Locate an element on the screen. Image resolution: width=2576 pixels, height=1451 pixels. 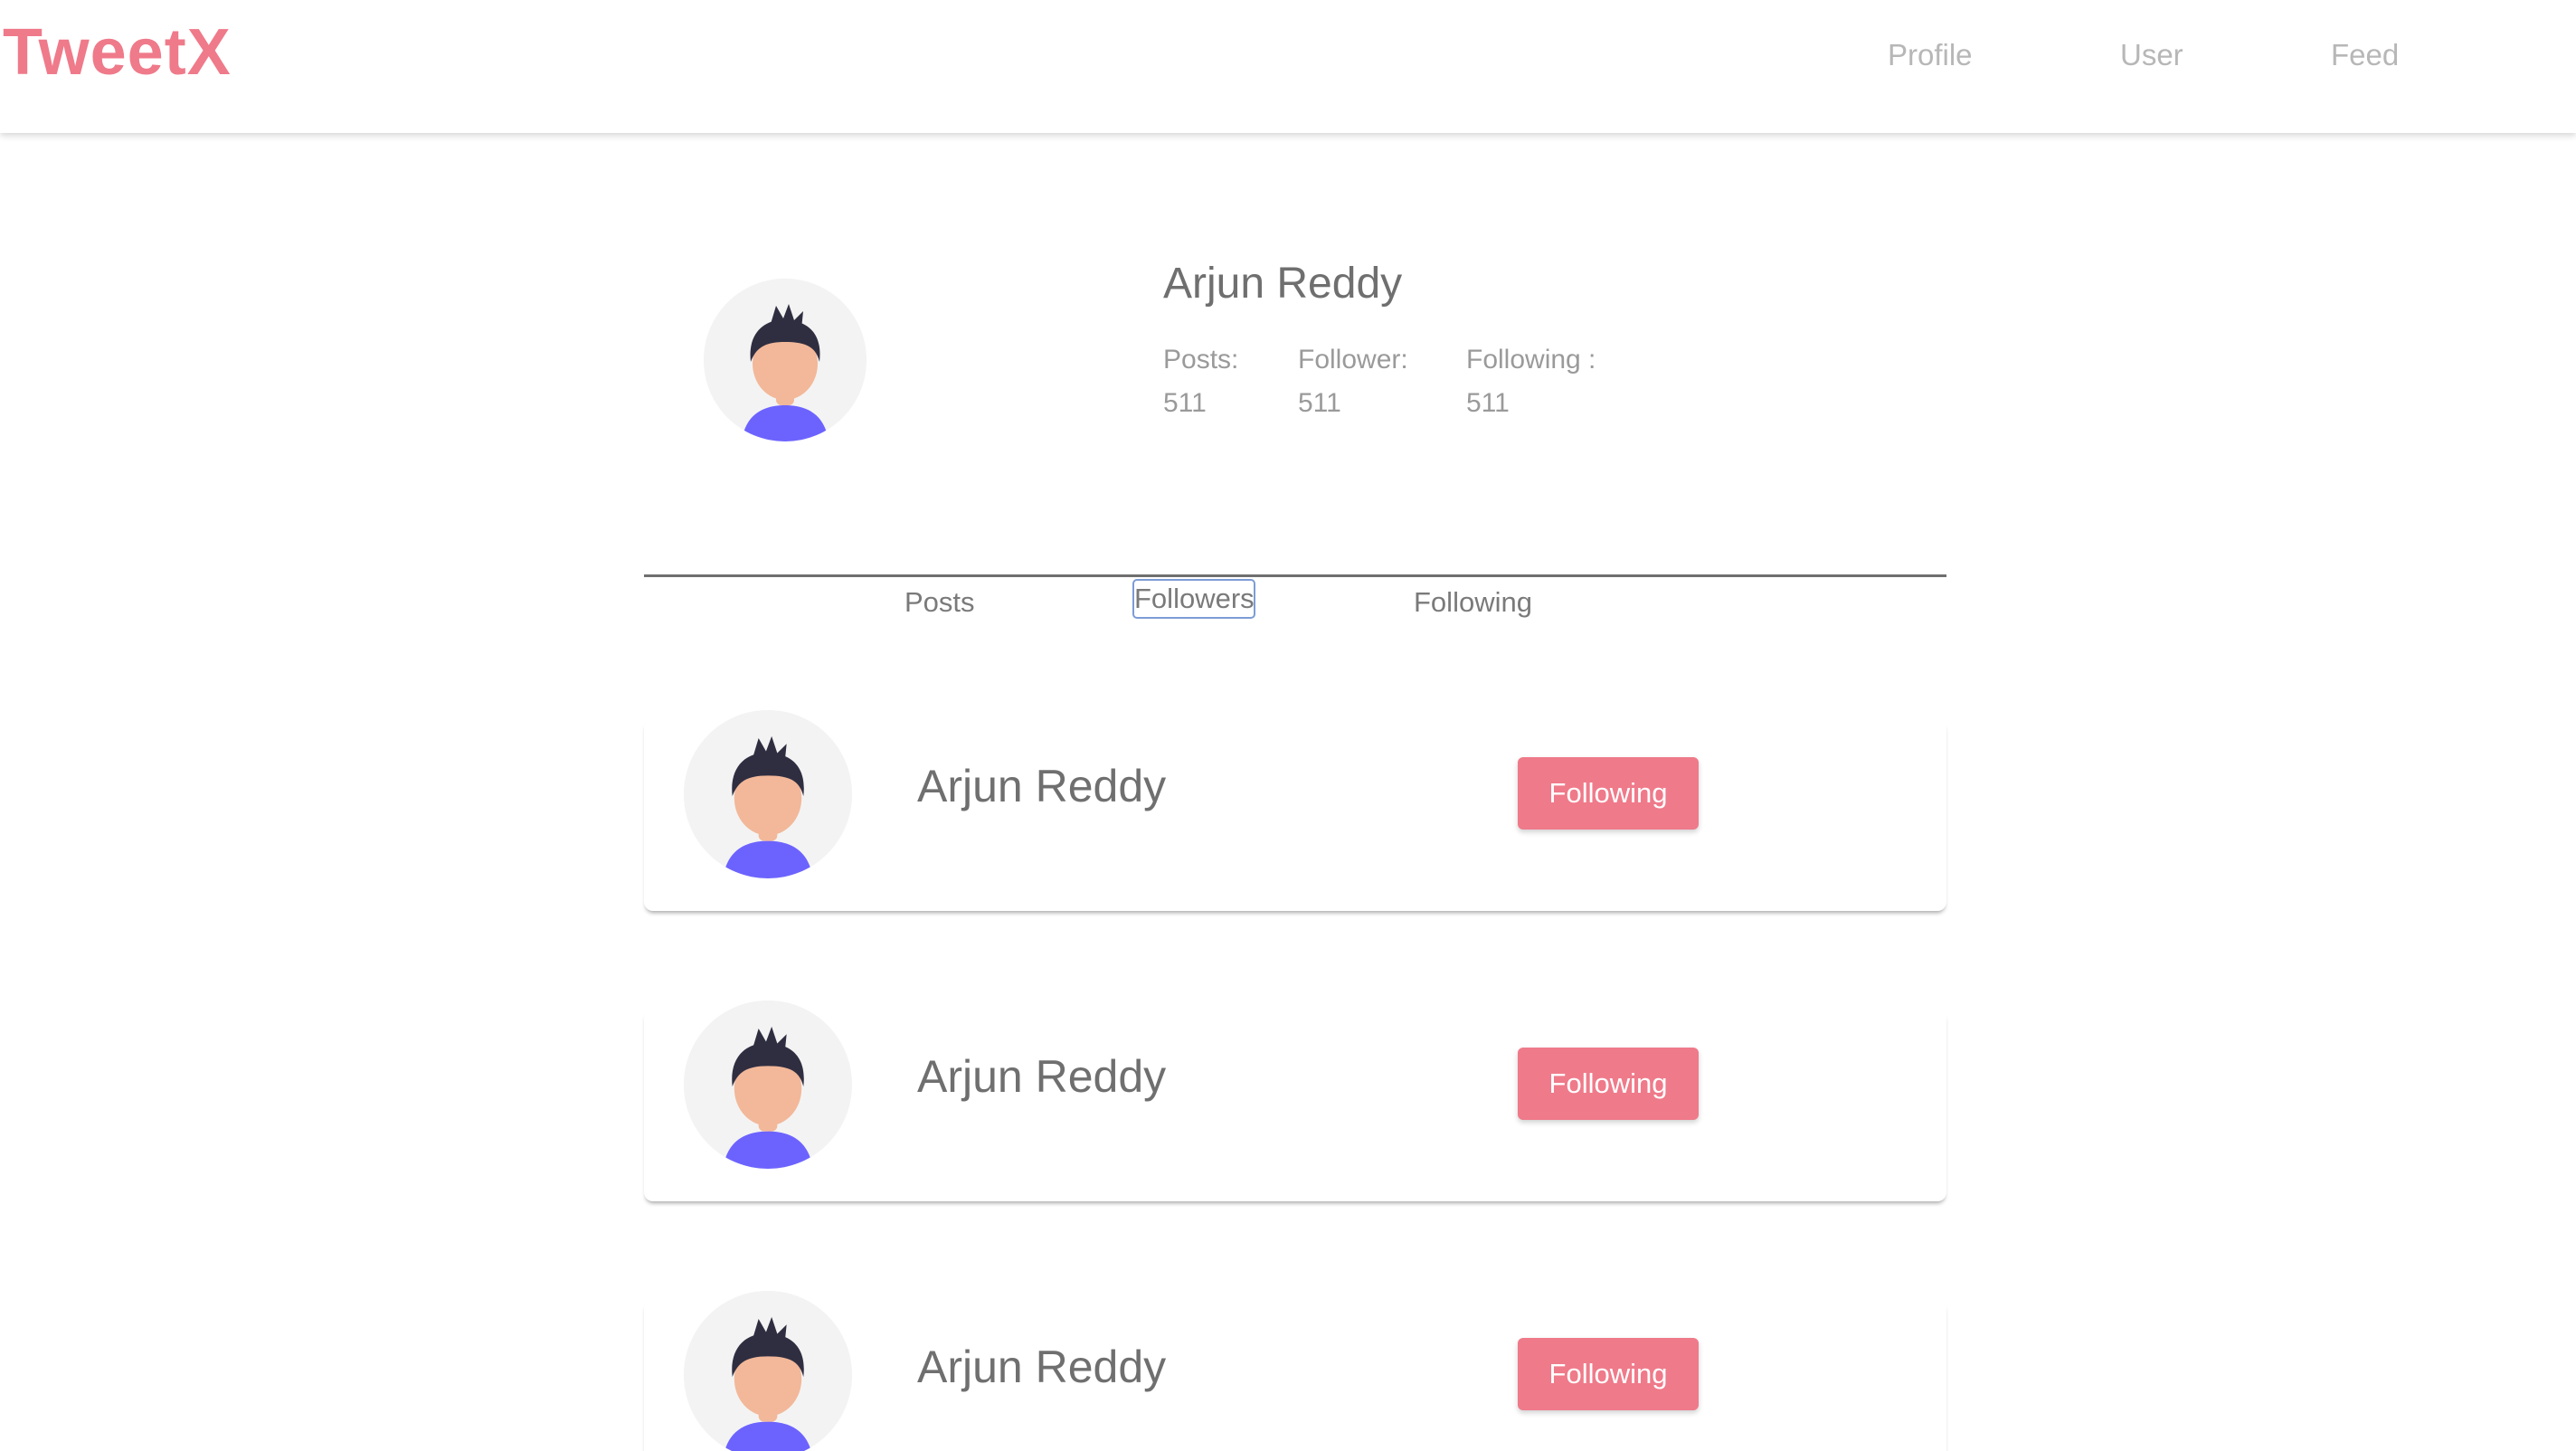
stat-followers: Follower: 511 is located at coordinates (1353, 381).